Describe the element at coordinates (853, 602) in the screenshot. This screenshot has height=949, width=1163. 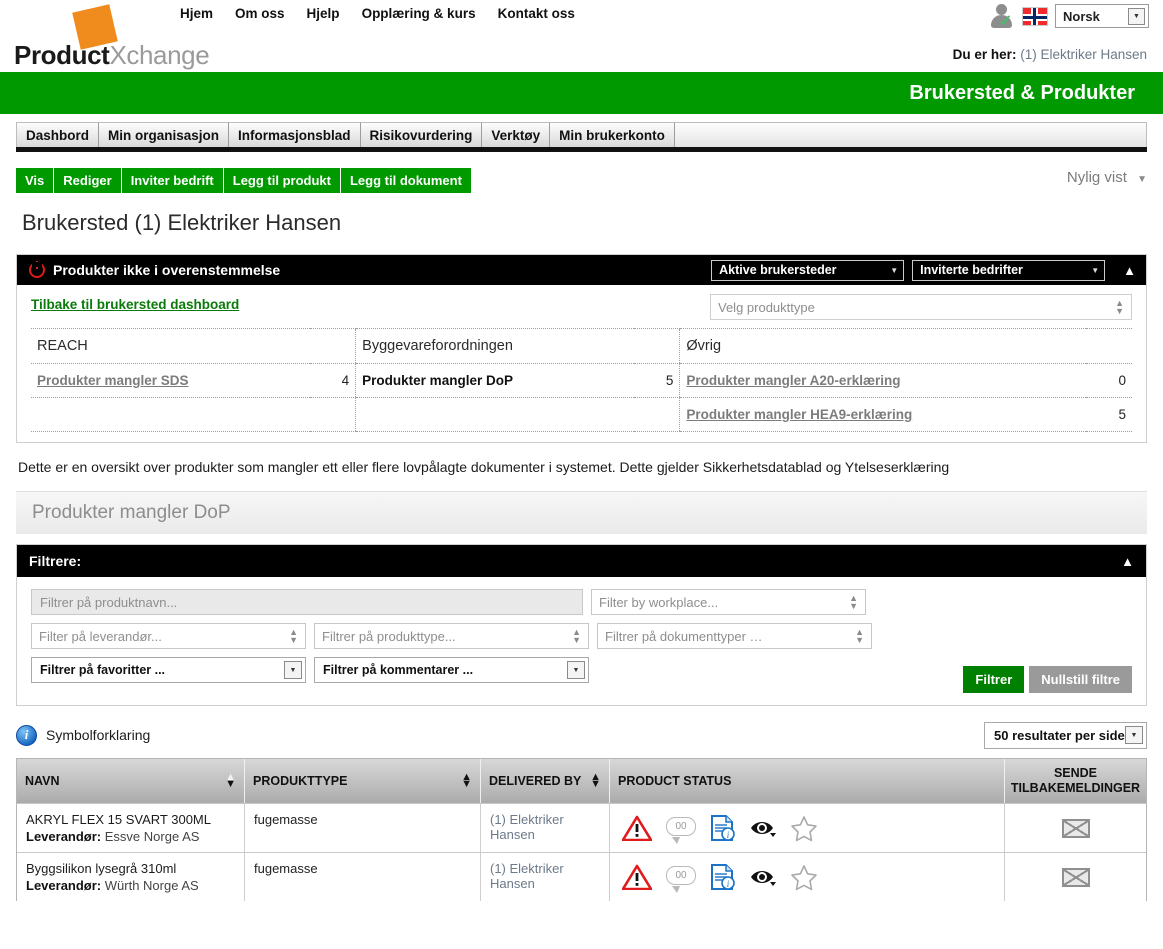
I see `updown-arrows-icon: ▲ ▼` at that location.